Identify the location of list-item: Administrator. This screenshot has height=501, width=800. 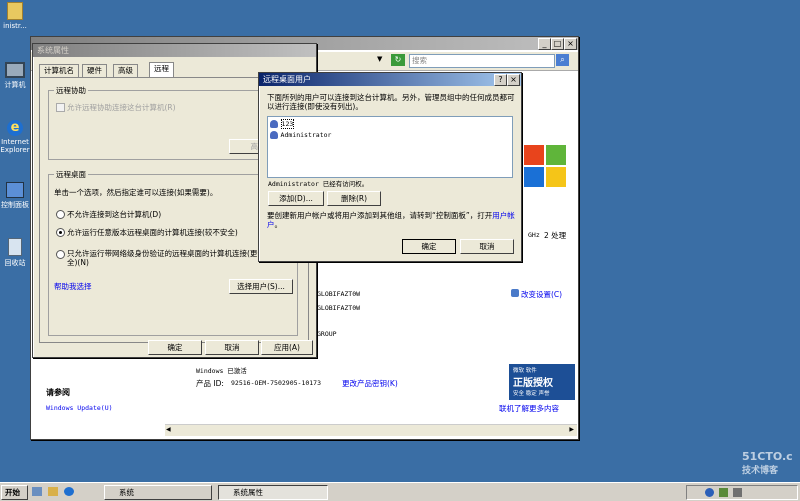
(300, 134).